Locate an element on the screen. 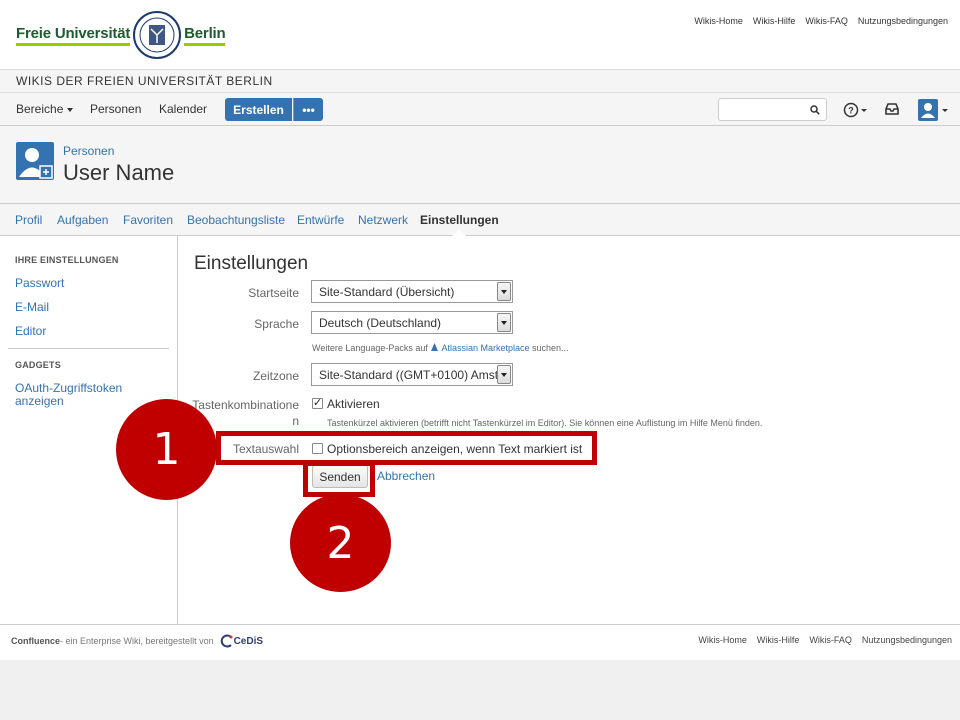 The height and width of the screenshot is (720, 960). sidebar-divider is located at coordinates (88, 348).